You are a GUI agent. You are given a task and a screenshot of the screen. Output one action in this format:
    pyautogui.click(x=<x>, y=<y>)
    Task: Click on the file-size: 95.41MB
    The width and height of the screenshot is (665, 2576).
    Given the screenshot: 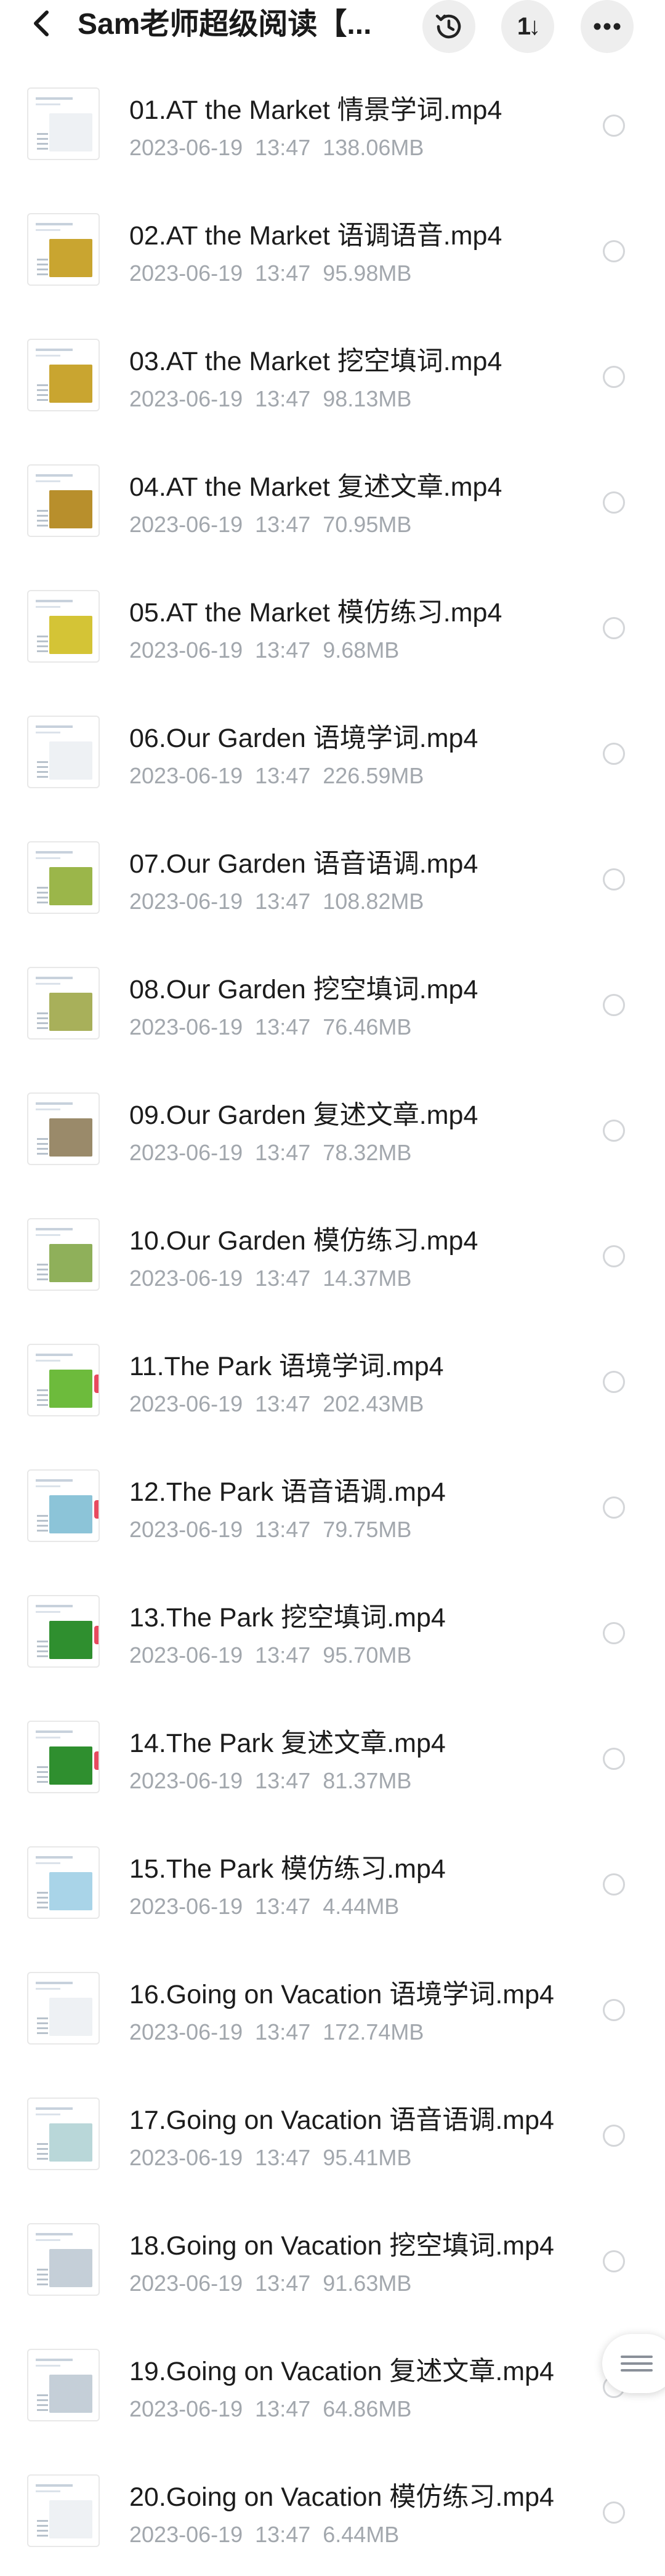 What is the action you would take?
    pyautogui.click(x=367, y=2157)
    